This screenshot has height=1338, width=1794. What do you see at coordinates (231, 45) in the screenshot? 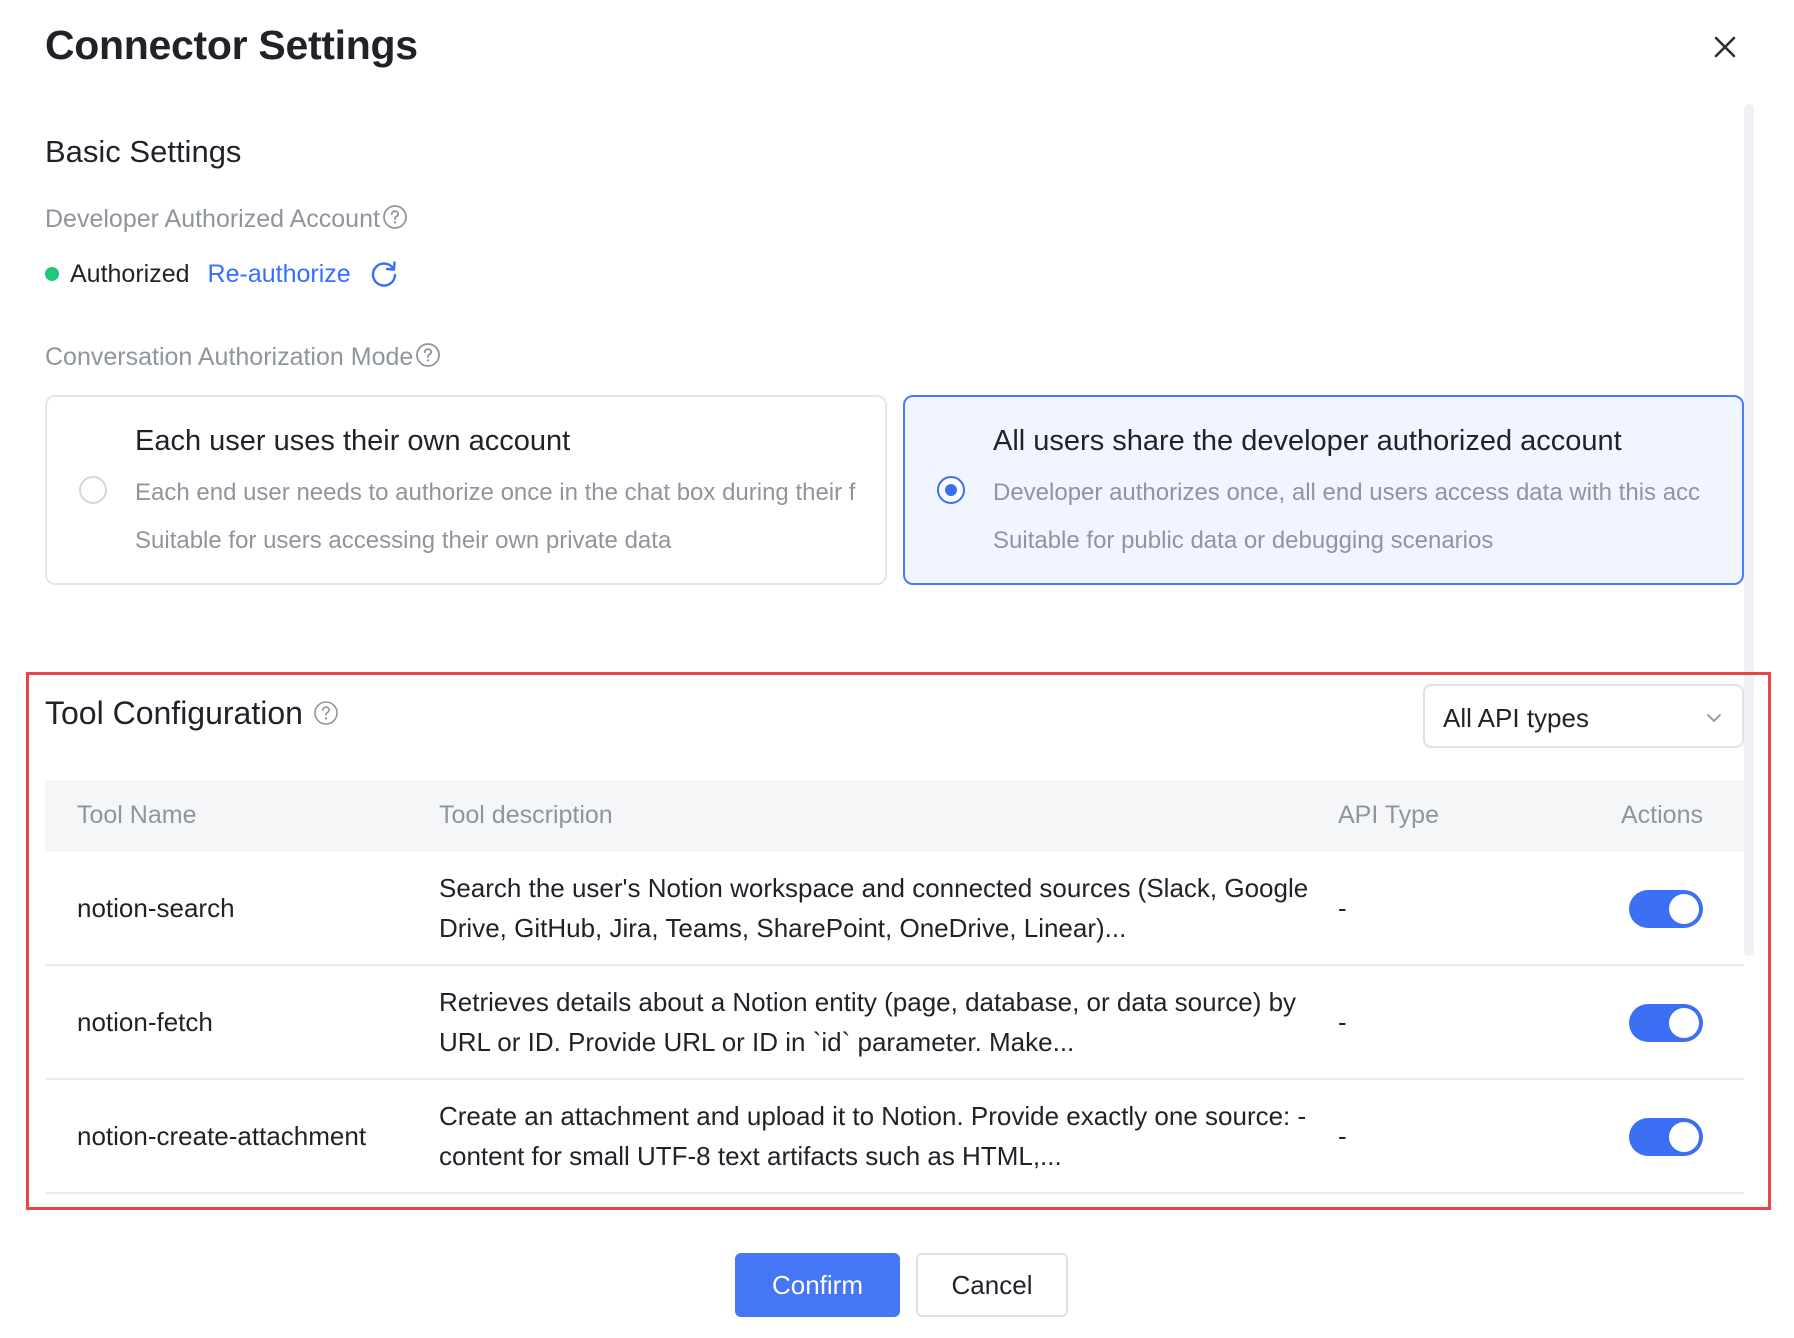
I see `dialog-title: Connector Settings` at bounding box center [231, 45].